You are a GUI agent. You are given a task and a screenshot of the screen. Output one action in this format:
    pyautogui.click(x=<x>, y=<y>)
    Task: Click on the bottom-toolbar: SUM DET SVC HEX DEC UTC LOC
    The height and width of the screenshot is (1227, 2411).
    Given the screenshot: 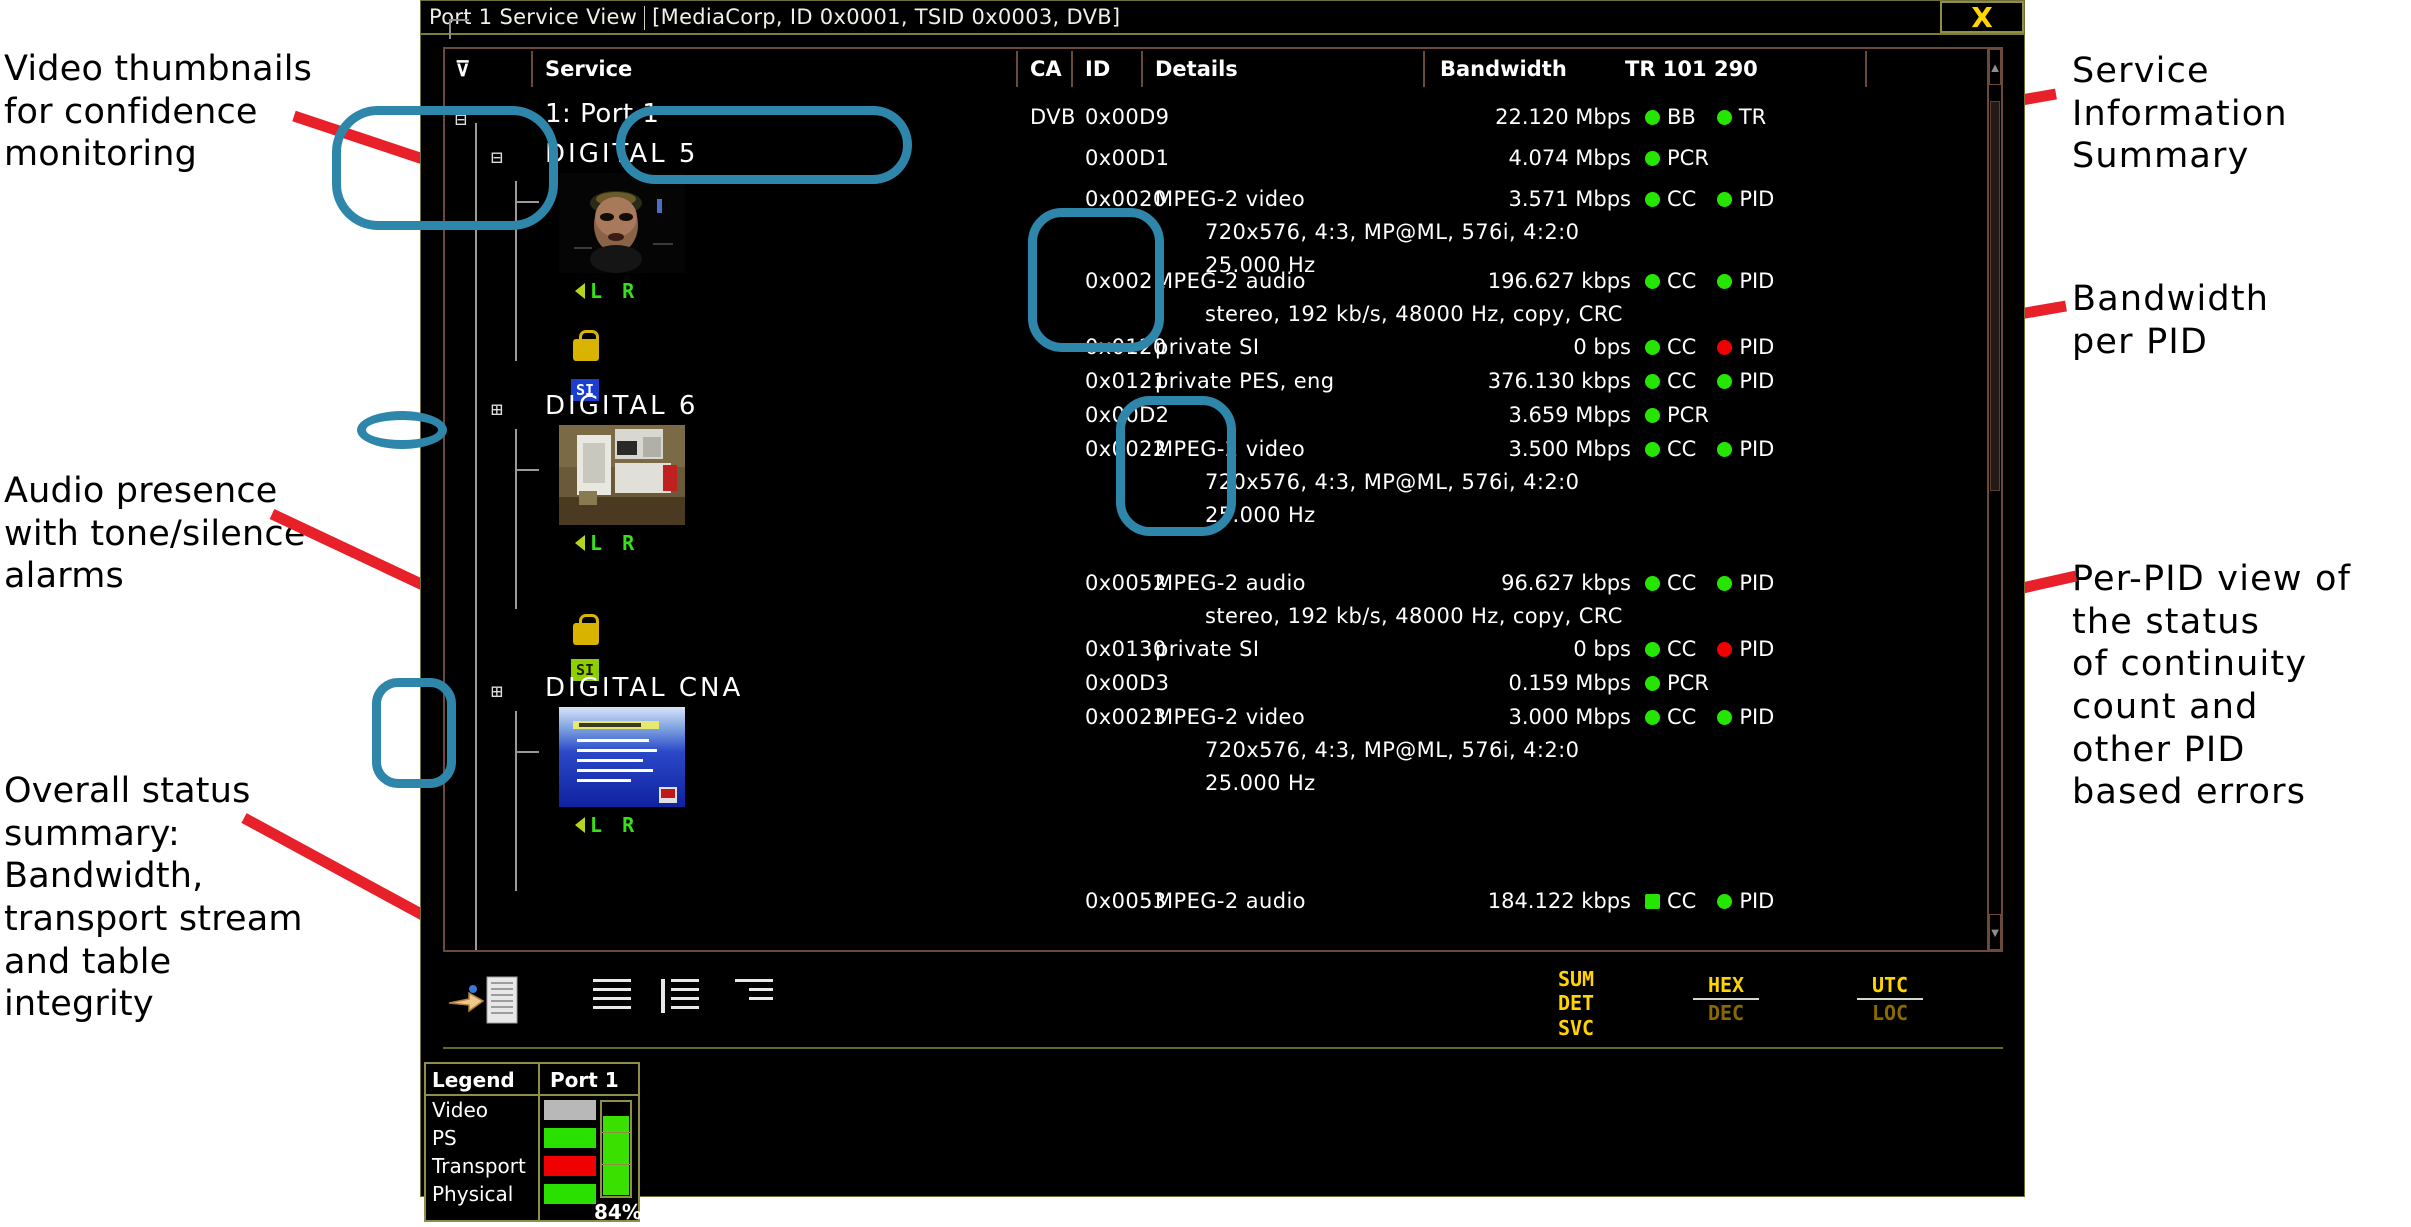 What is the action you would take?
    pyautogui.click(x=1223, y=1004)
    